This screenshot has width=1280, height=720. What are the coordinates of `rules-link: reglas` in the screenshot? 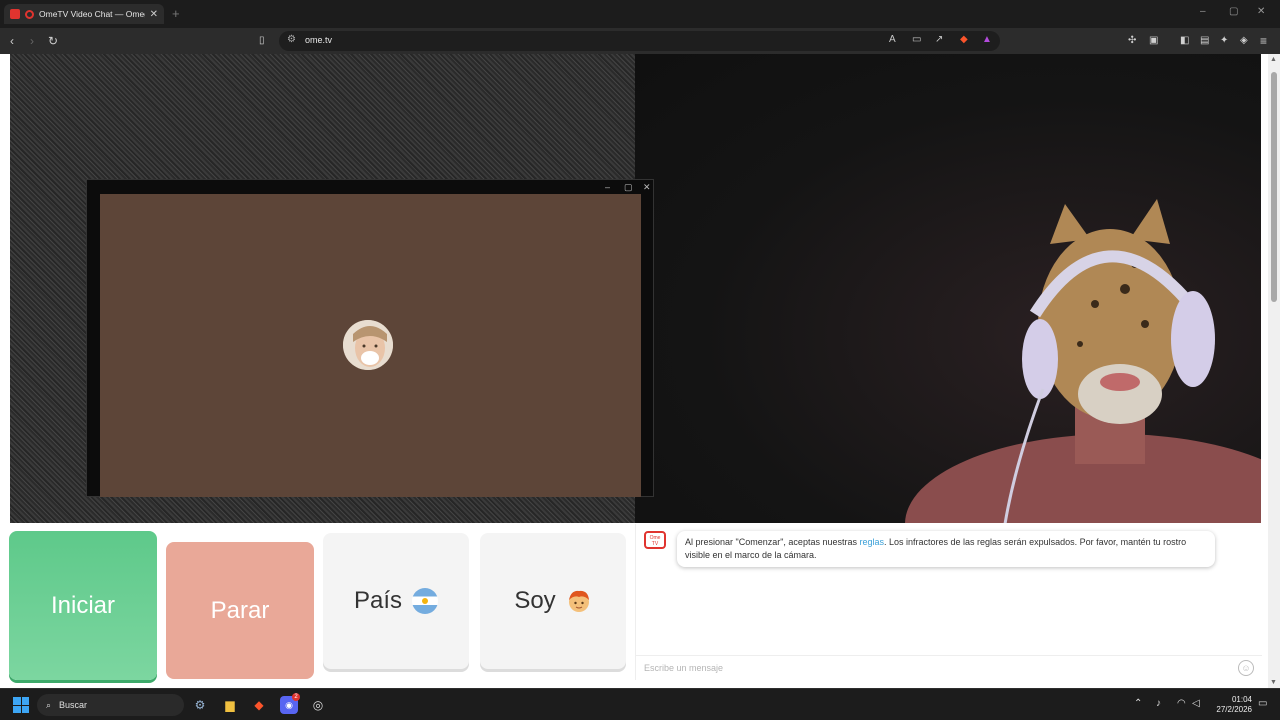 It's located at (871, 542).